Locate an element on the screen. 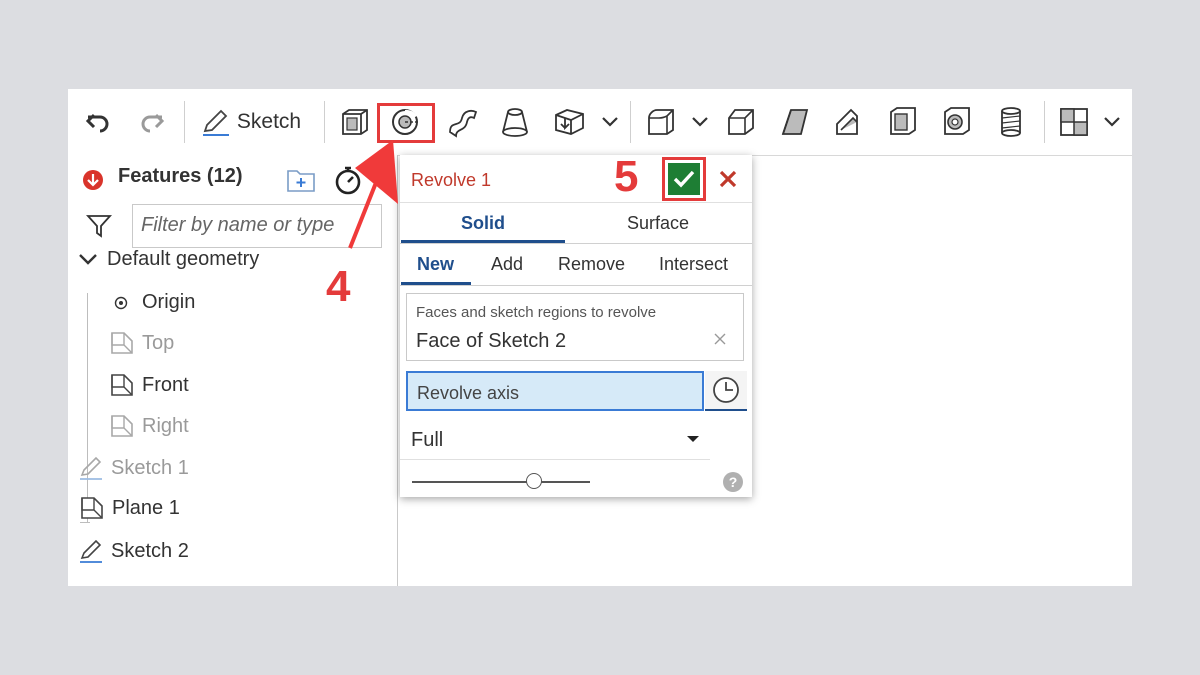 The image size is (1200, 675). view-grid-icon is located at coordinates (1074, 122).